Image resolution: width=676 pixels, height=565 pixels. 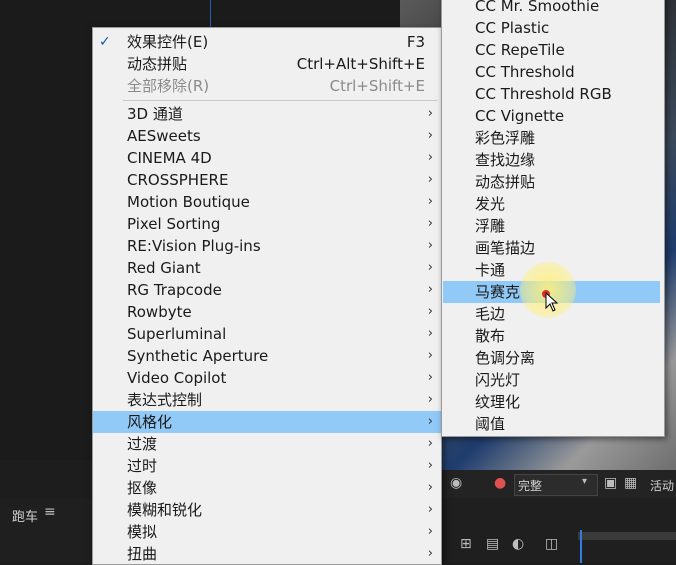 What do you see at coordinates (490, 336) in the screenshot?
I see `submenu-item-label: 散布` at bounding box center [490, 336].